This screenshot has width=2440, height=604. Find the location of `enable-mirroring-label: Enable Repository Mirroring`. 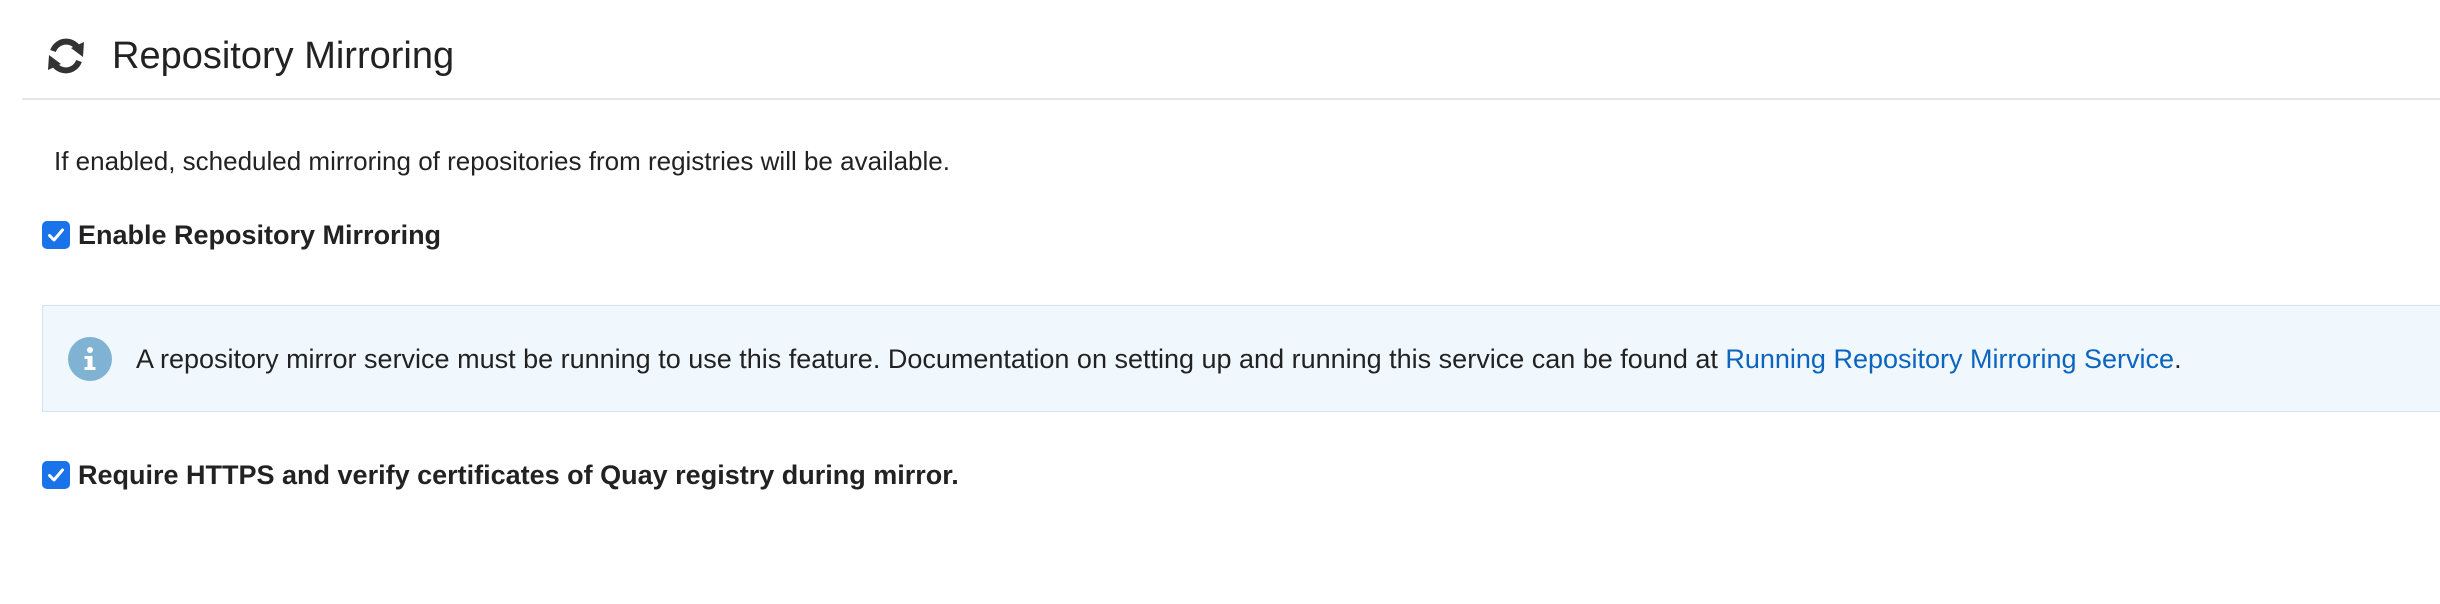

enable-mirroring-label: Enable Repository Mirroring is located at coordinates (259, 235).